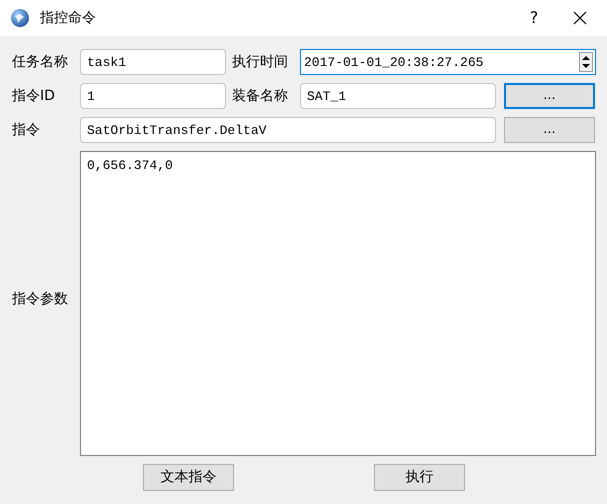 Image resolution: width=607 pixels, height=504 pixels. What do you see at coordinates (534, 18) in the screenshot?
I see `help-button: ?` at bounding box center [534, 18].